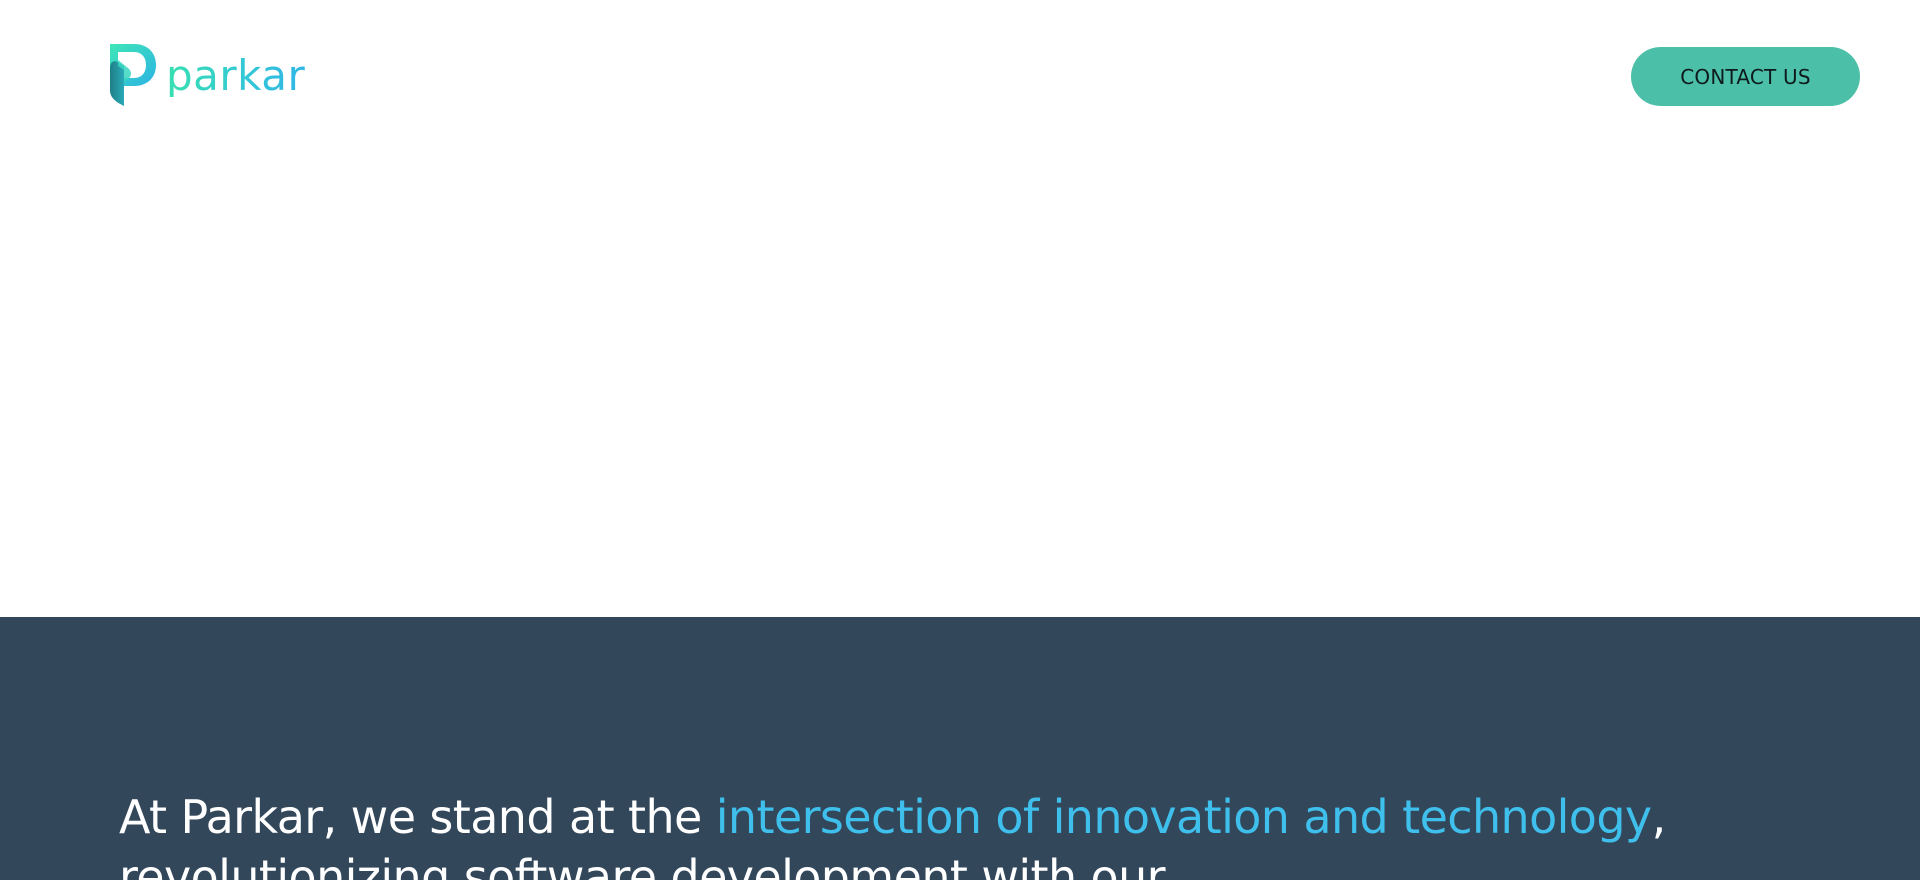  I want to click on parkar-p-icon, so click(133, 75).